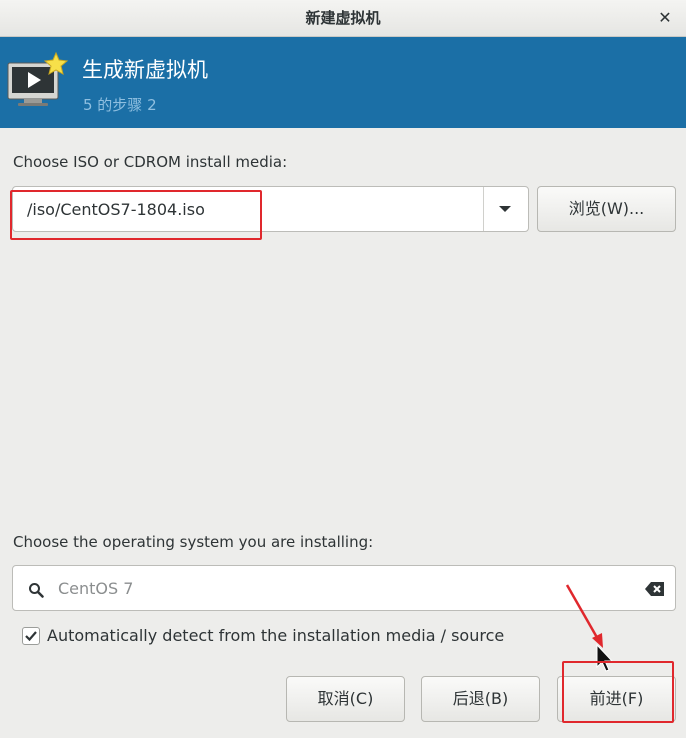 The height and width of the screenshot is (738, 686). What do you see at coordinates (483, 209) in the screenshot?
I see `combo-divider` at bounding box center [483, 209].